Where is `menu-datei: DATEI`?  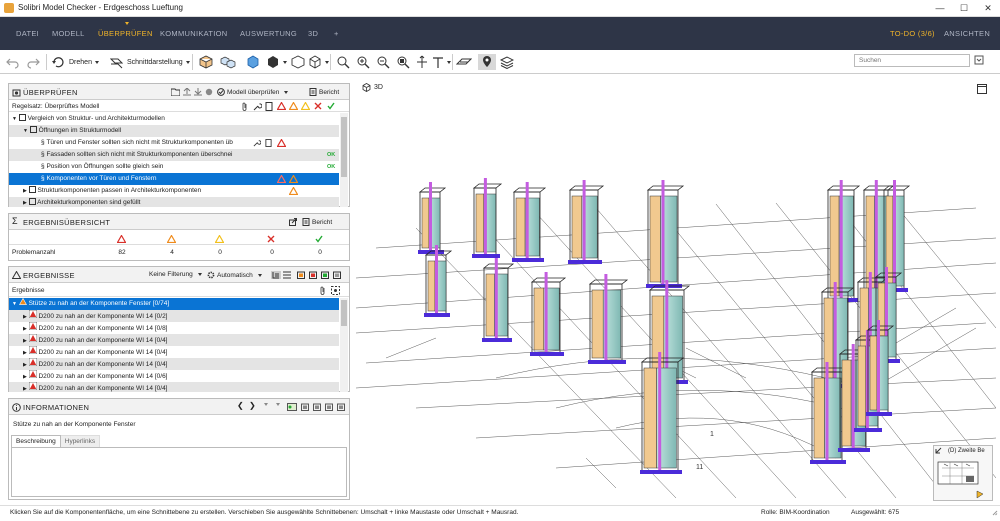 menu-datei: DATEI is located at coordinates (27, 33).